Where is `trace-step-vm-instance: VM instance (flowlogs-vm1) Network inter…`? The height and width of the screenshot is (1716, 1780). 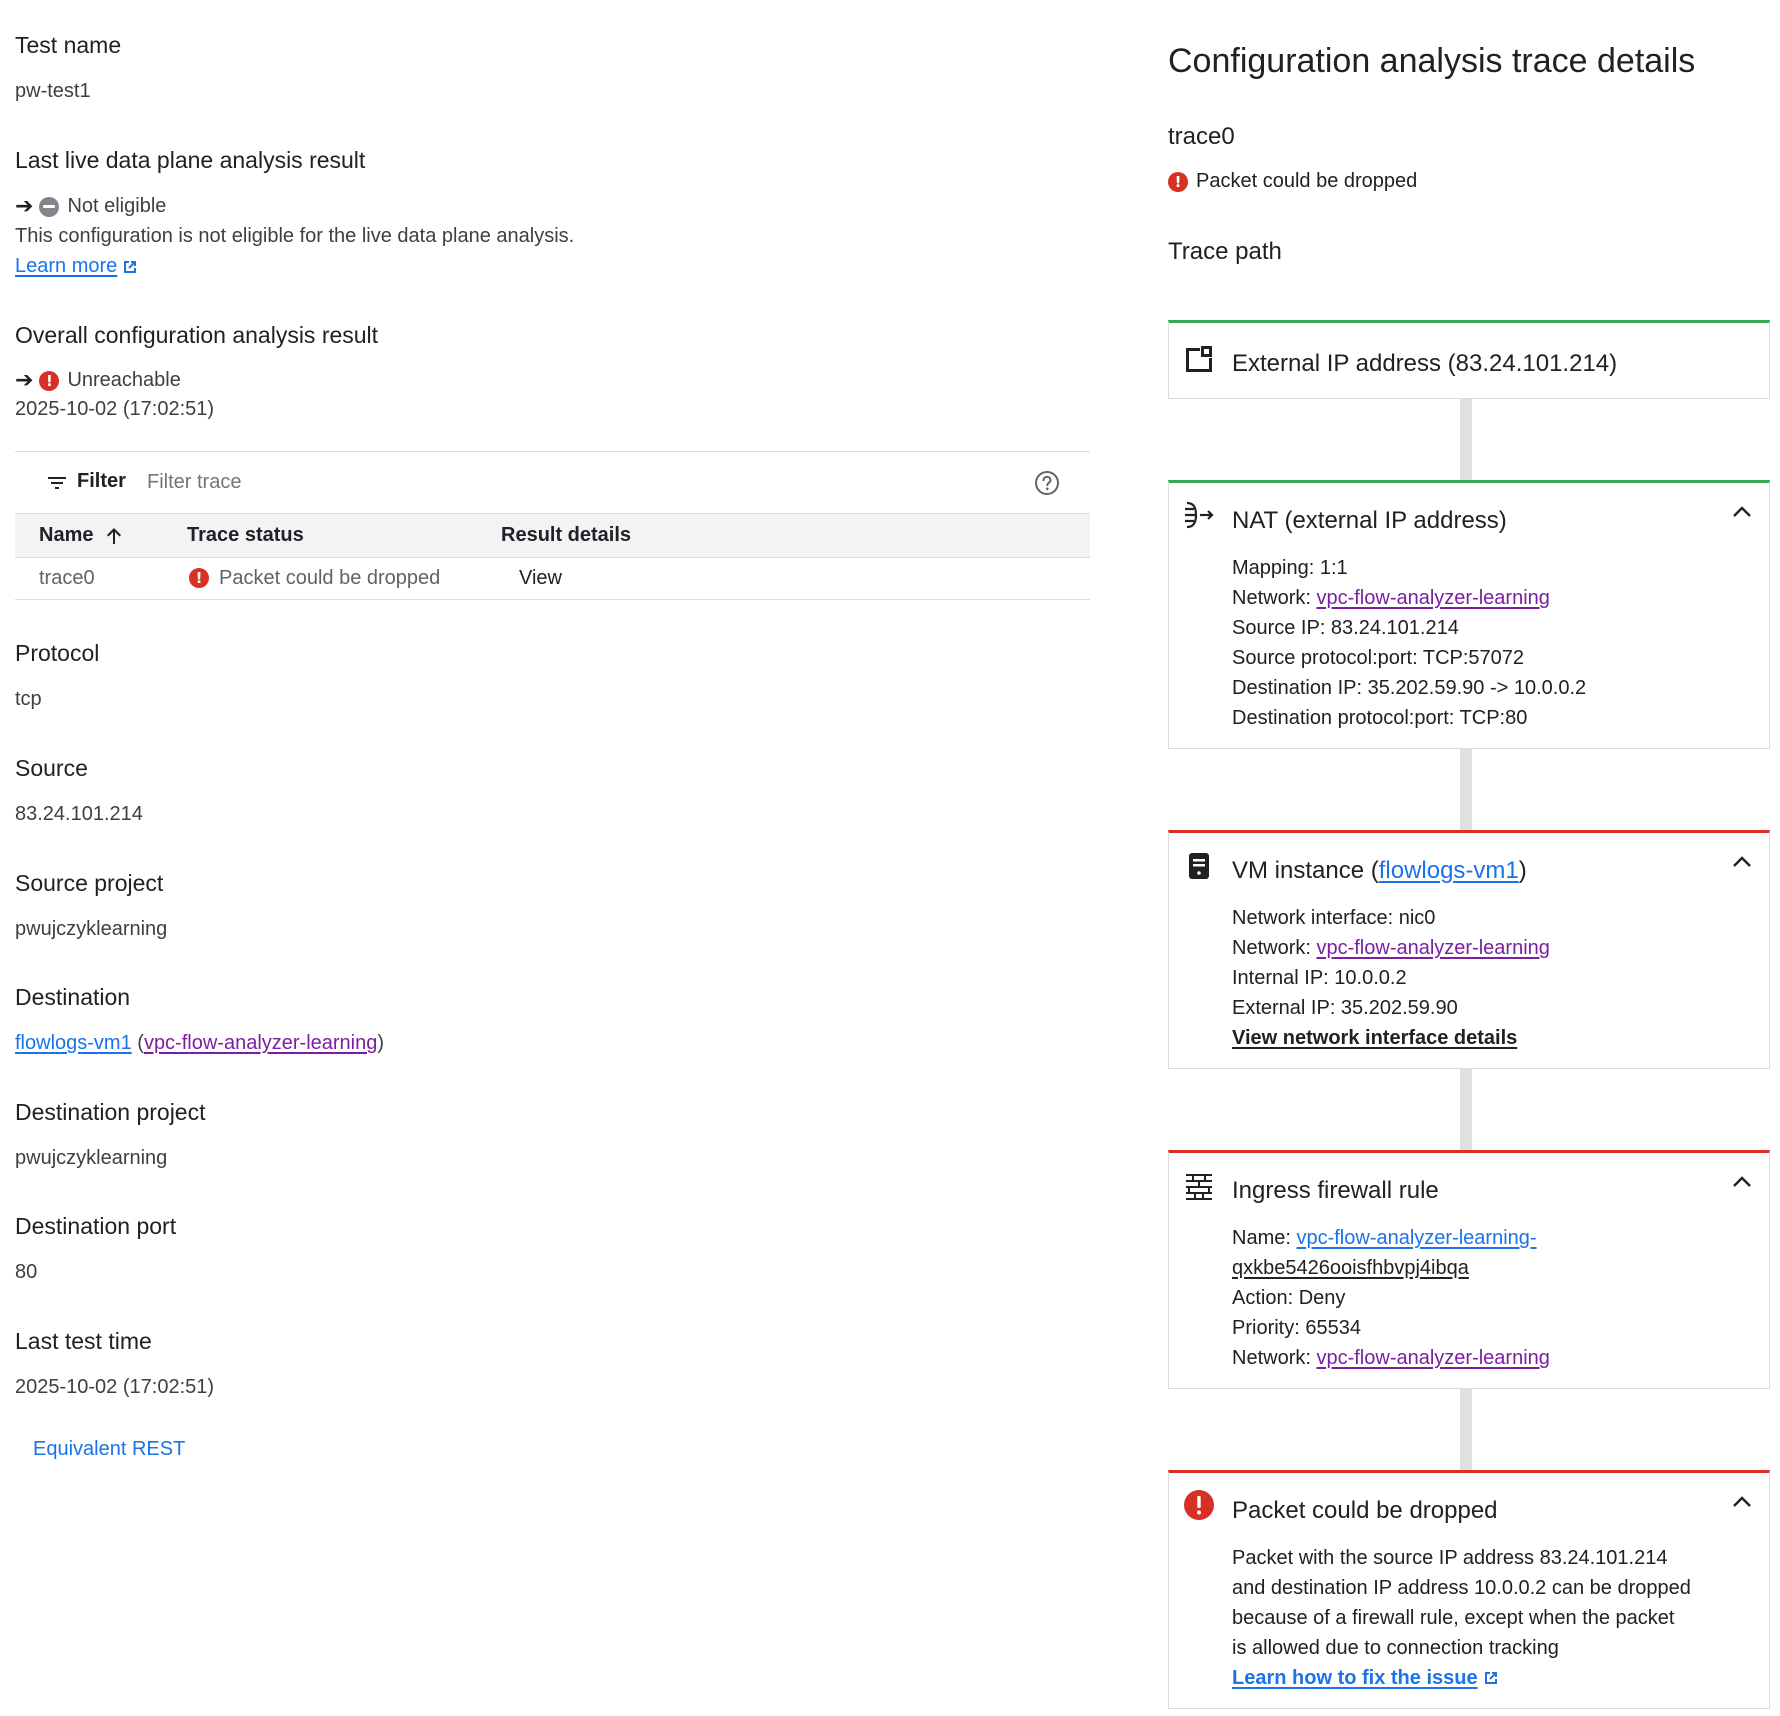 trace-step-vm-instance: VM instance (flowlogs-vm1) Network inter… is located at coordinates (1469, 949).